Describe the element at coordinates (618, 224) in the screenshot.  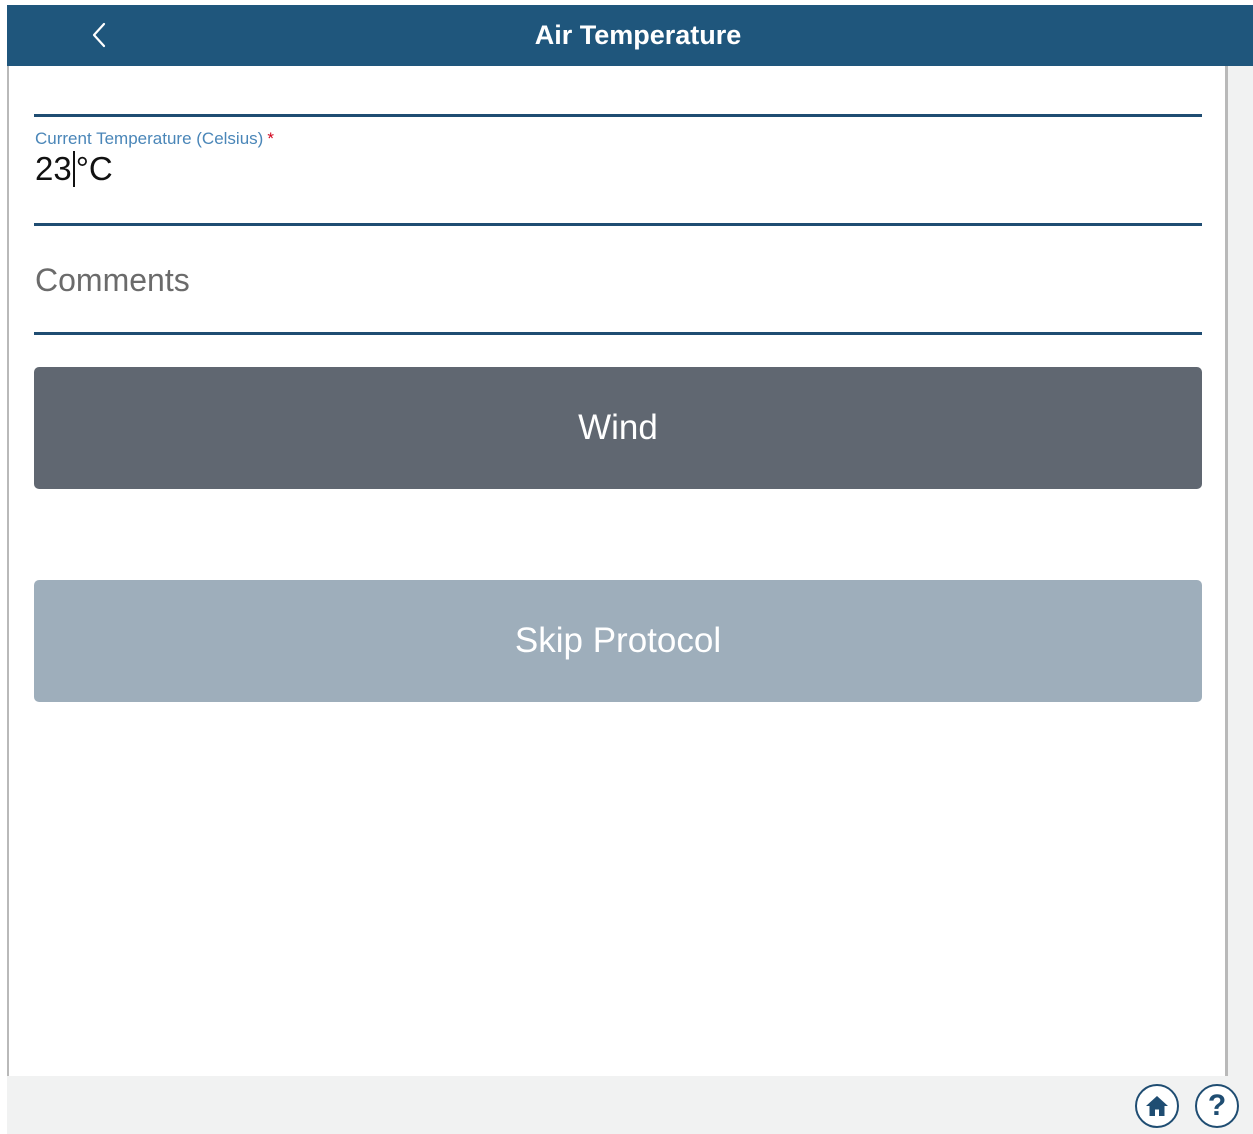
I see `temperature-field-underline` at that location.